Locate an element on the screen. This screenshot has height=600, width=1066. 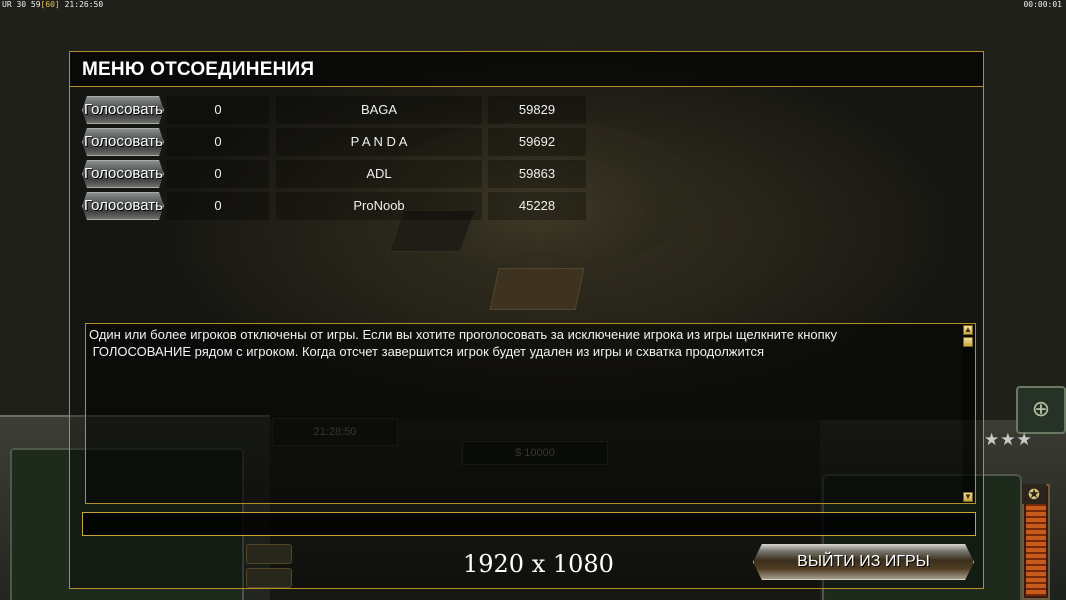
power-icon: ✪ is located at coordinates (1034, 494).